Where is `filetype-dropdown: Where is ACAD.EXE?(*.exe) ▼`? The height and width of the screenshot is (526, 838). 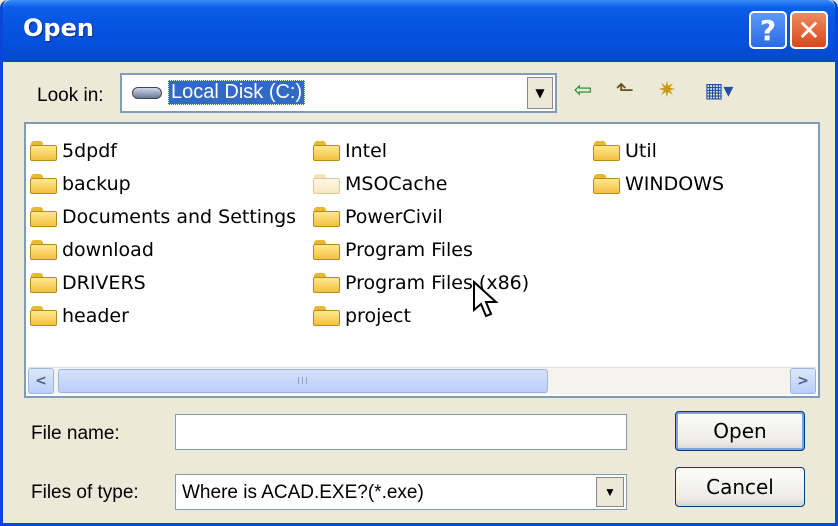 filetype-dropdown: Where is ACAD.EXE?(*.exe) ▼ is located at coordinates (401, 492).